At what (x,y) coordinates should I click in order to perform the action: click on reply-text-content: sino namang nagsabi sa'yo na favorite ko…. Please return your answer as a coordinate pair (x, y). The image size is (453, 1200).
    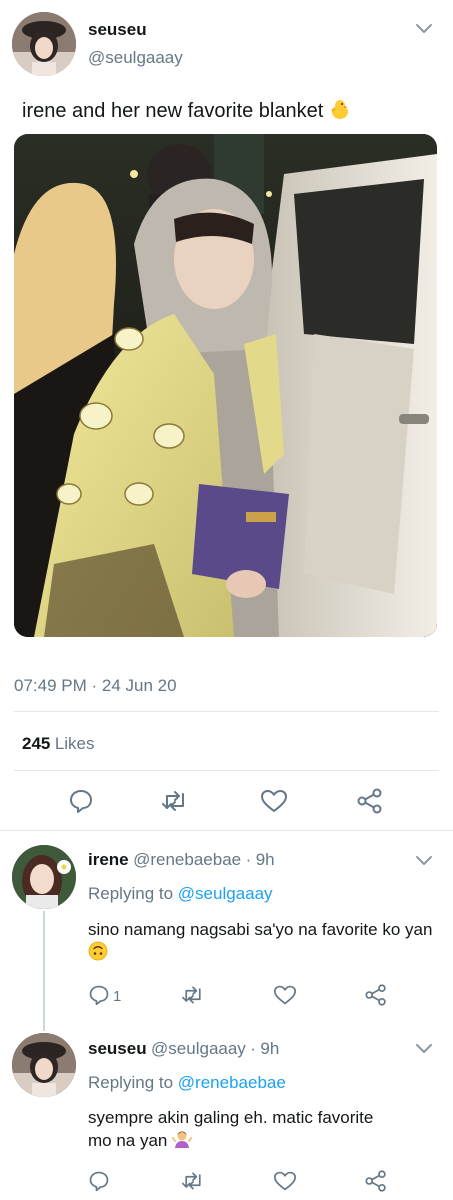
    Looking at the image, I should click on (260, 929).